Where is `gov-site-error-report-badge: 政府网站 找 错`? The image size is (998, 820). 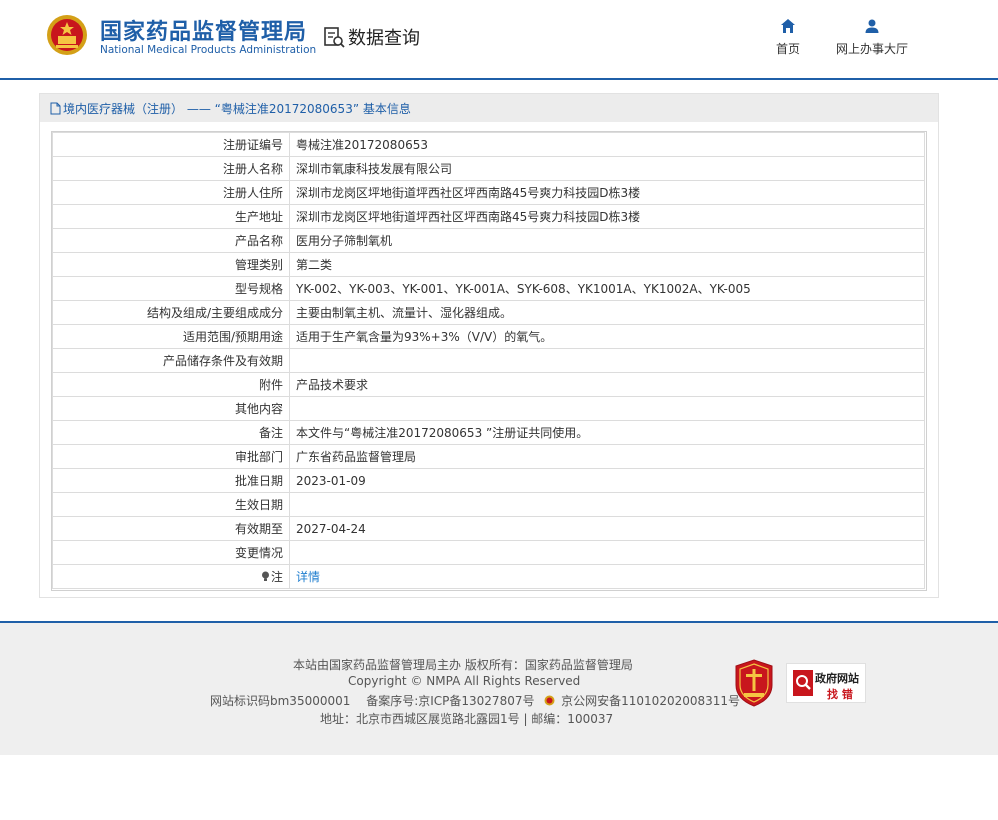
gov-site-error-report-badge: 政府网站 找 错 is located at coordinates (826, 683).